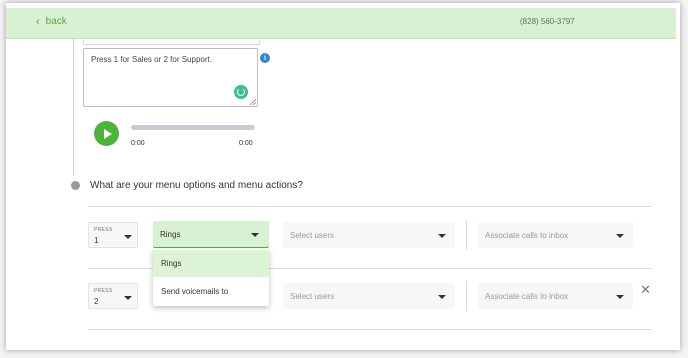 This screenshot has height=358, width=688. Describe the element at coordinates (265, 58) in the screenshot. I see `info-icon: i` at that location.